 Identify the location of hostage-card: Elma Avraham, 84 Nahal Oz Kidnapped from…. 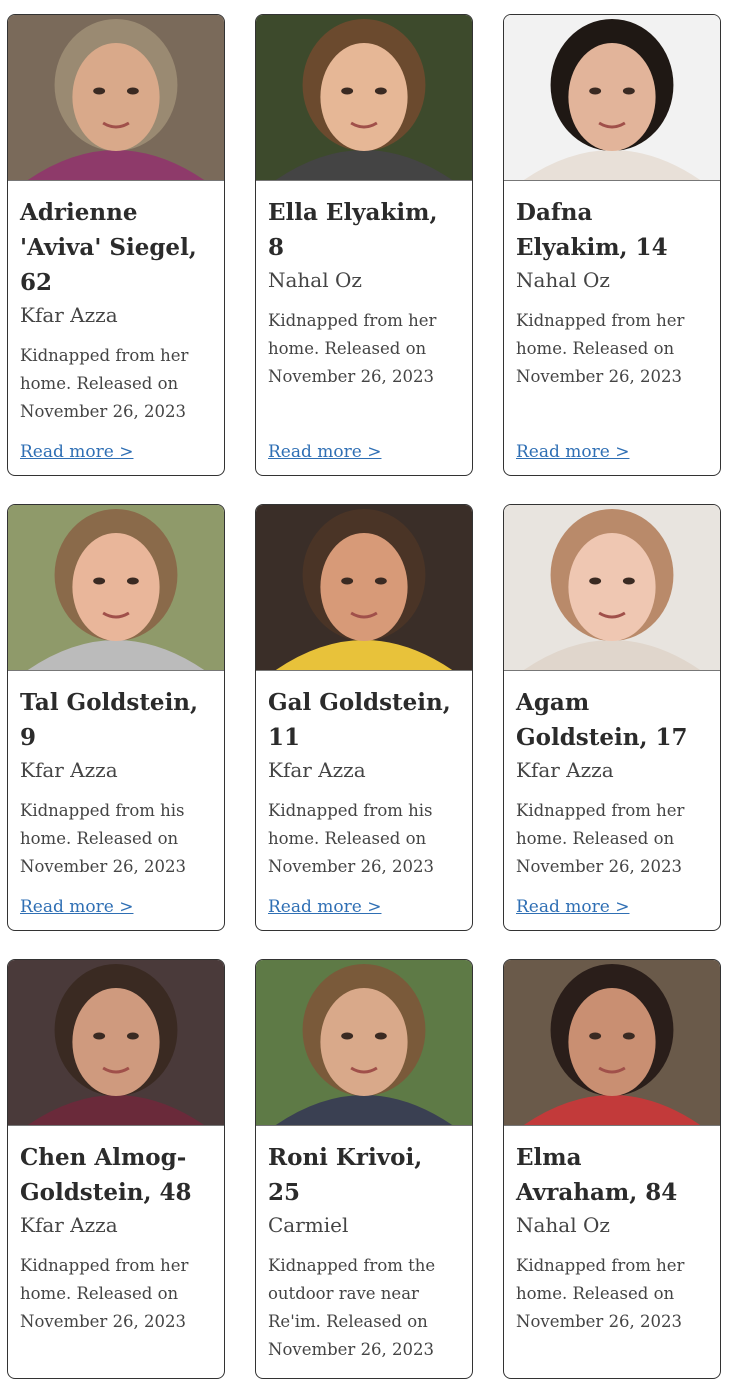
(612, 1169).